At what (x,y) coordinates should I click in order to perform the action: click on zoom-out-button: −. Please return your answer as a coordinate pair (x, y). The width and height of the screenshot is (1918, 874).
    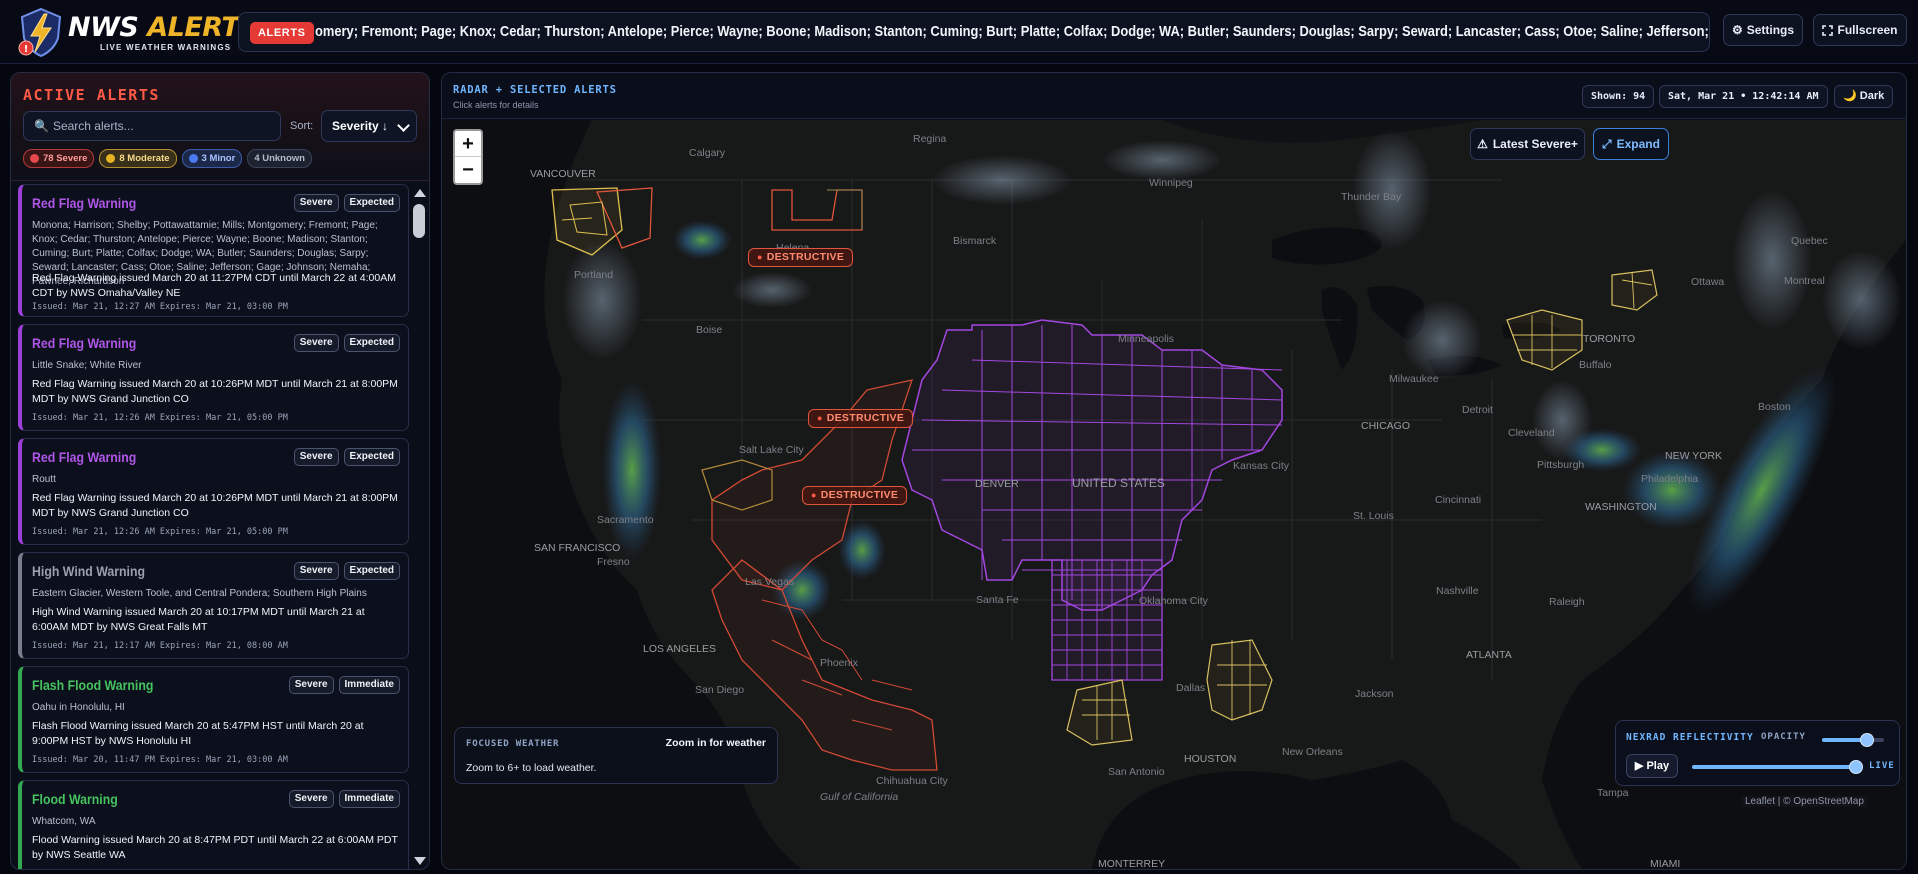
    Looking at the image, I should click on (468, 170).